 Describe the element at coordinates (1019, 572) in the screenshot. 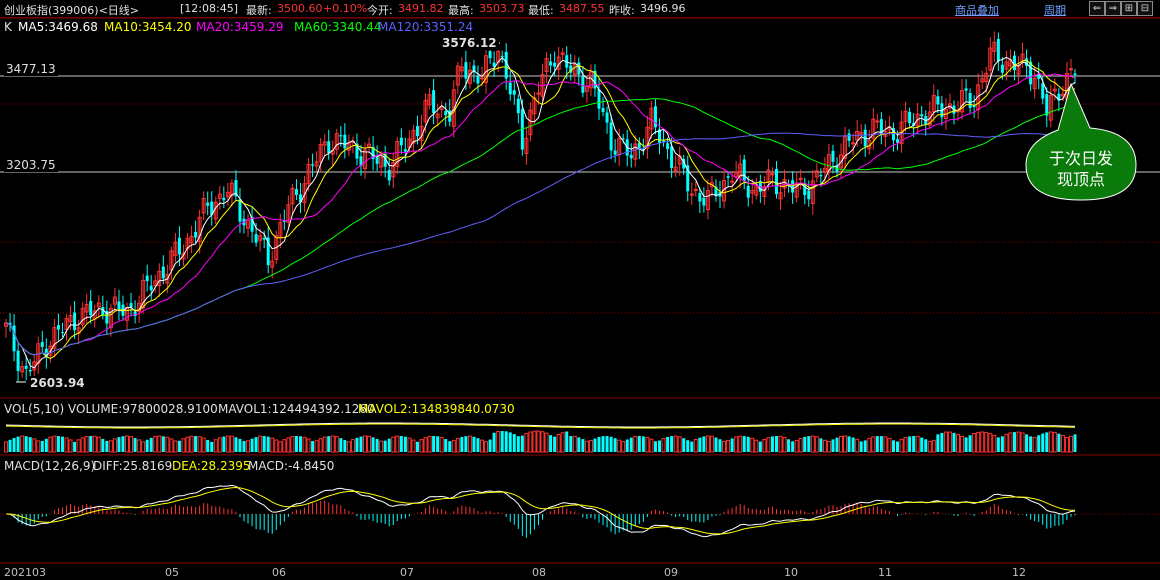

I see `x-tick-8: 12` at that location.